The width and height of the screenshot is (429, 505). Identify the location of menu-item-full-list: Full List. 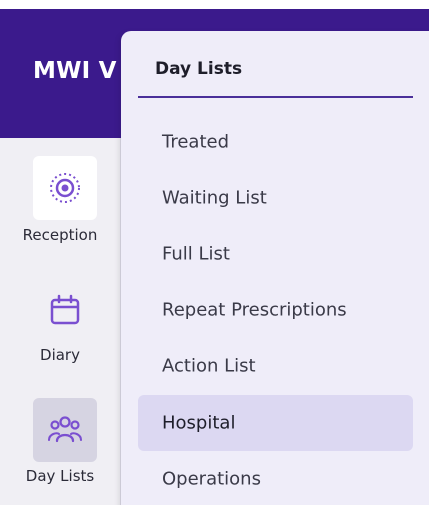
(275, 254).